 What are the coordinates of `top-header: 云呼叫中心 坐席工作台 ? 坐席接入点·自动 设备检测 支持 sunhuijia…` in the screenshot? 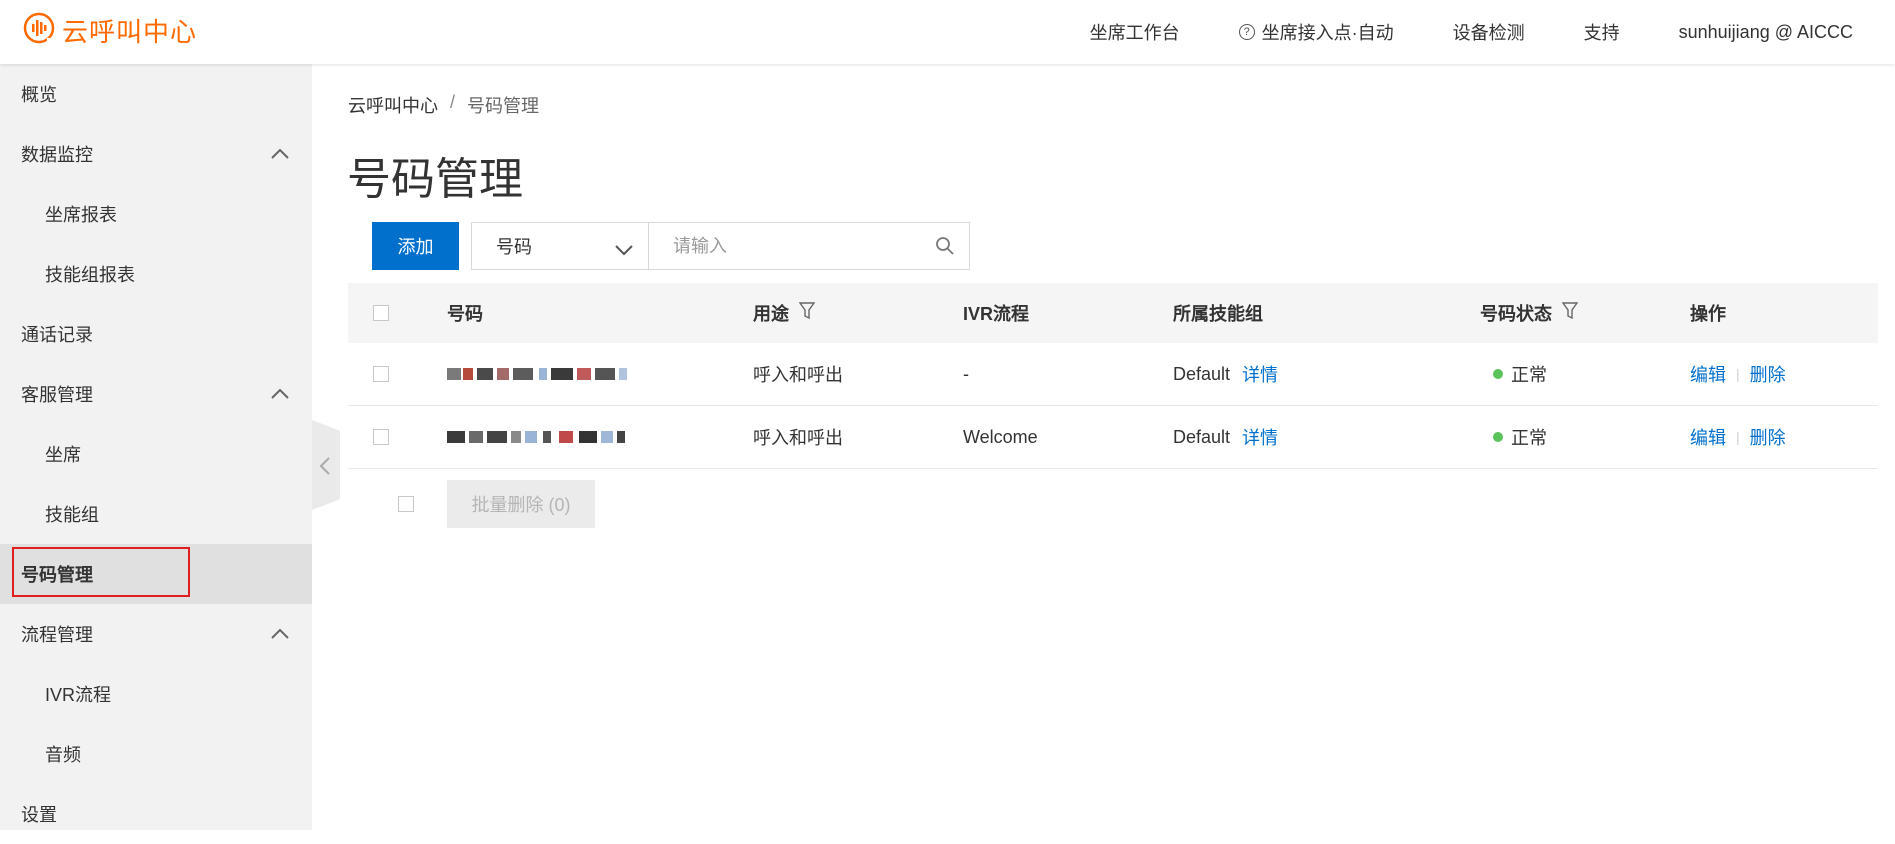 It's located at (947, 32).